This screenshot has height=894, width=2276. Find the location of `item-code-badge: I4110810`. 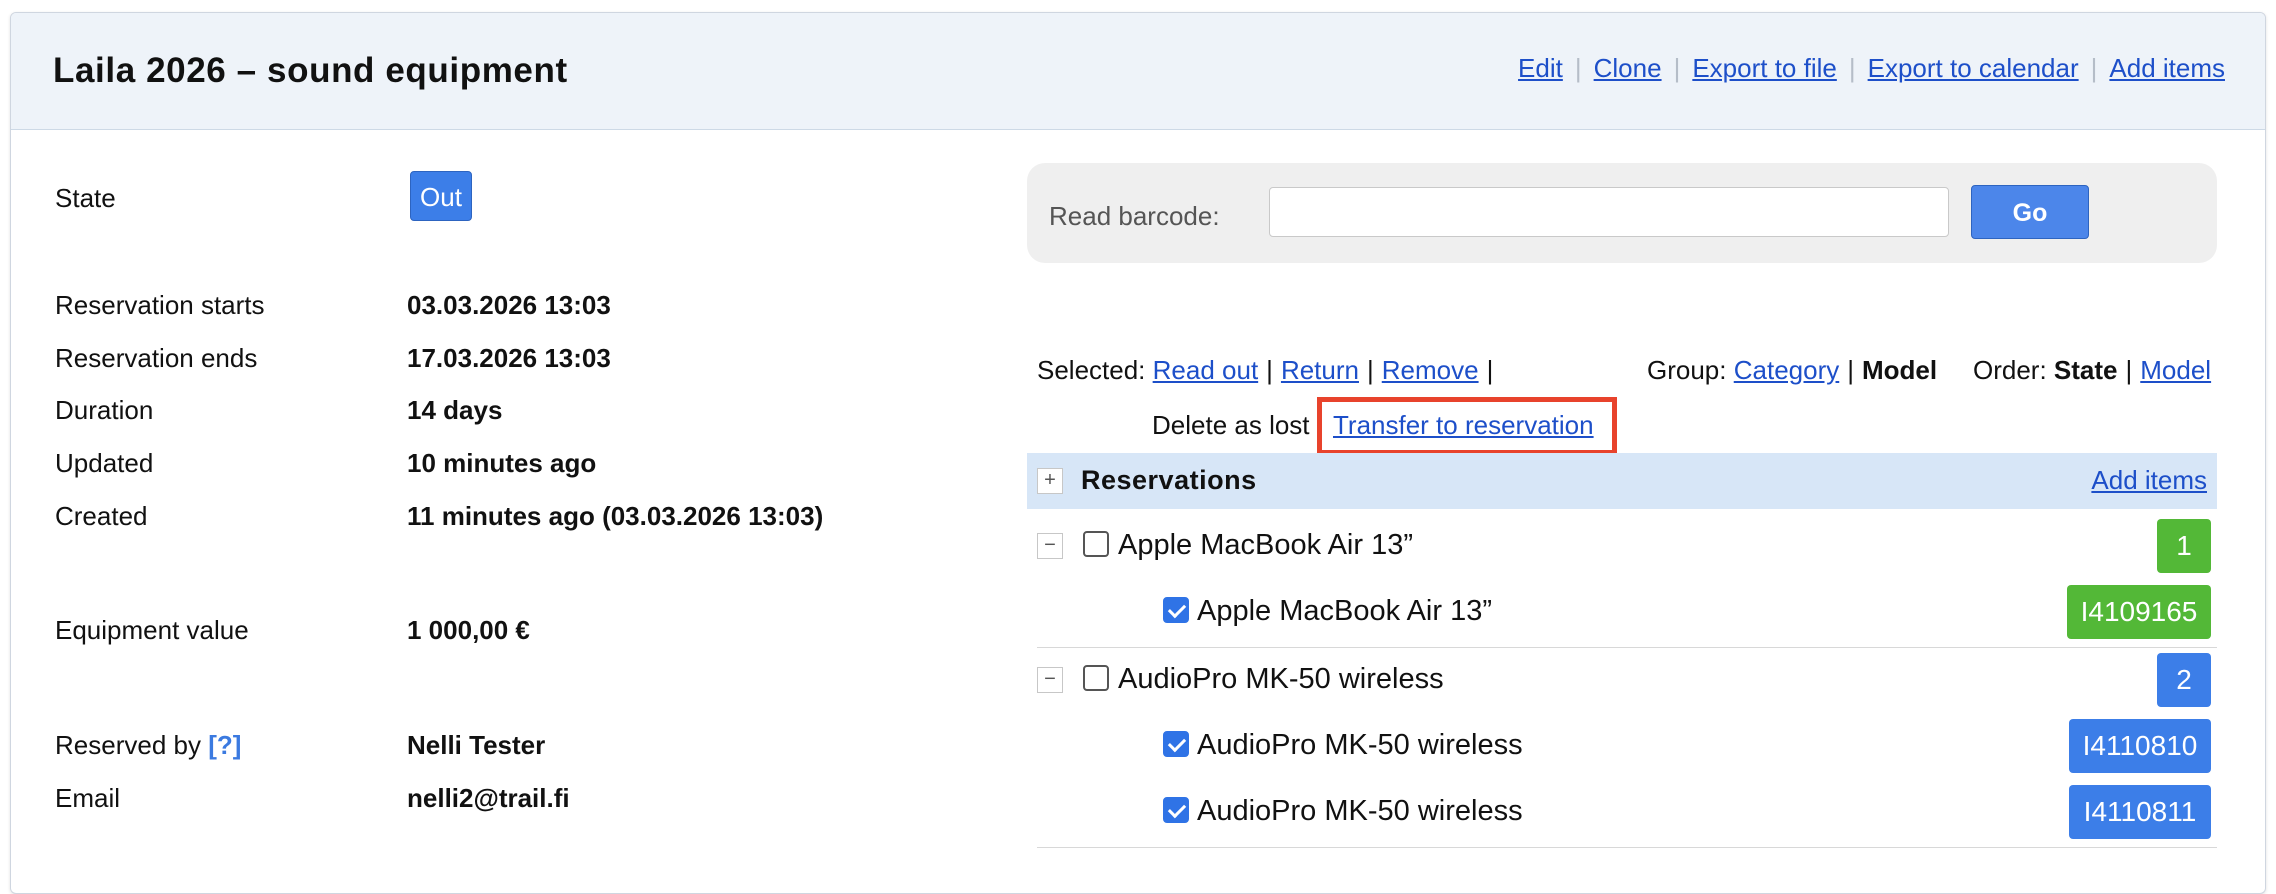

item-code-badge: I4110810 is located at coordinates (2140, 746).